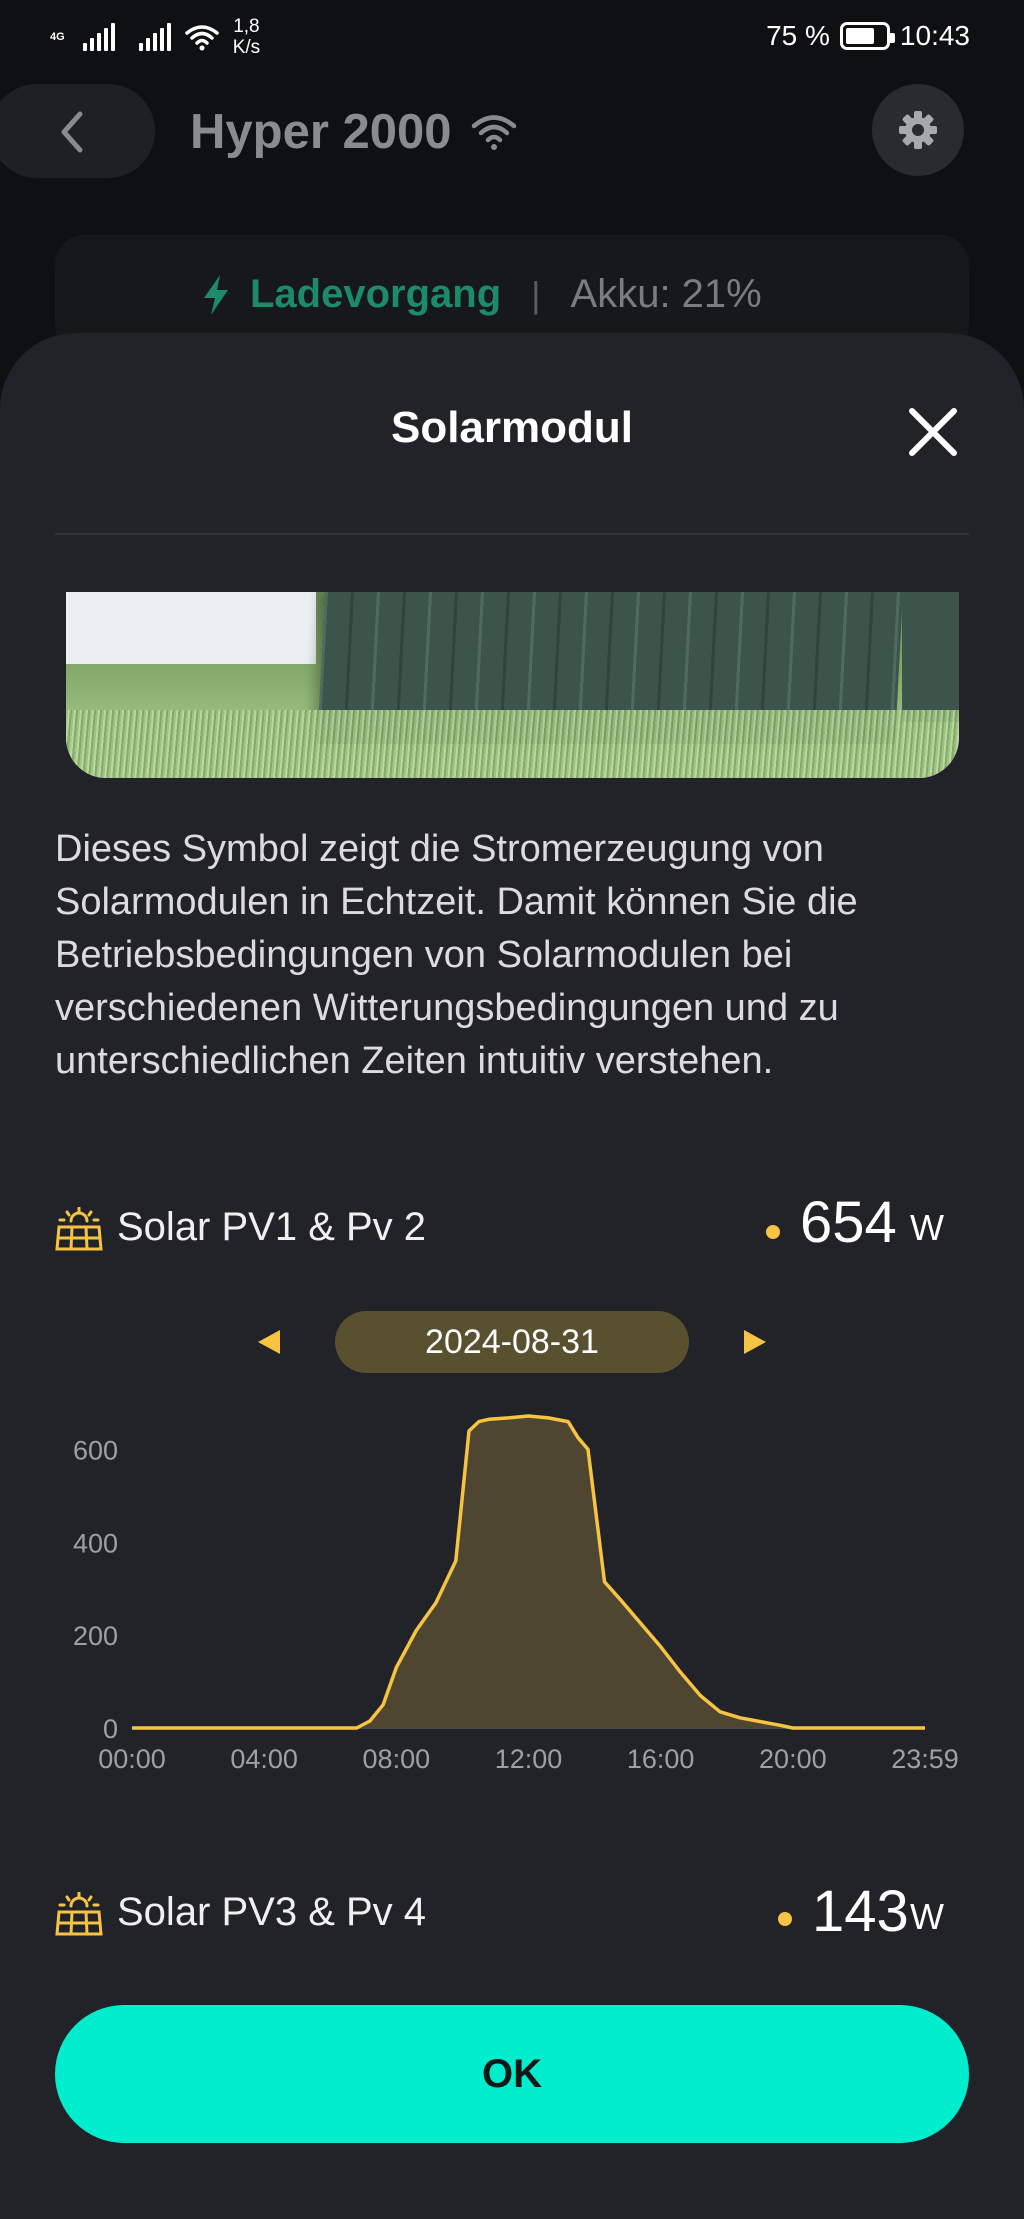 This screenshot has width=1024, height=2219. Describe the element at coordinates (272, 1227) in the screenshot. I see `solar-pv12-label: Solar PV1 & Pv 2` at that location.